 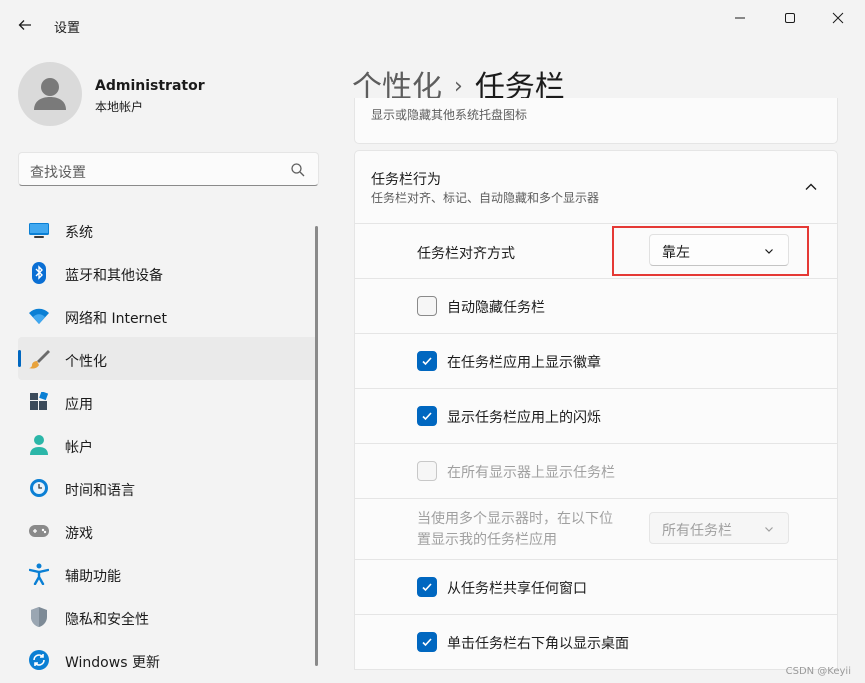 I want to click on show-flashing-row: 显示任务栏应用上的闪烁, so click(x=596, y=415).